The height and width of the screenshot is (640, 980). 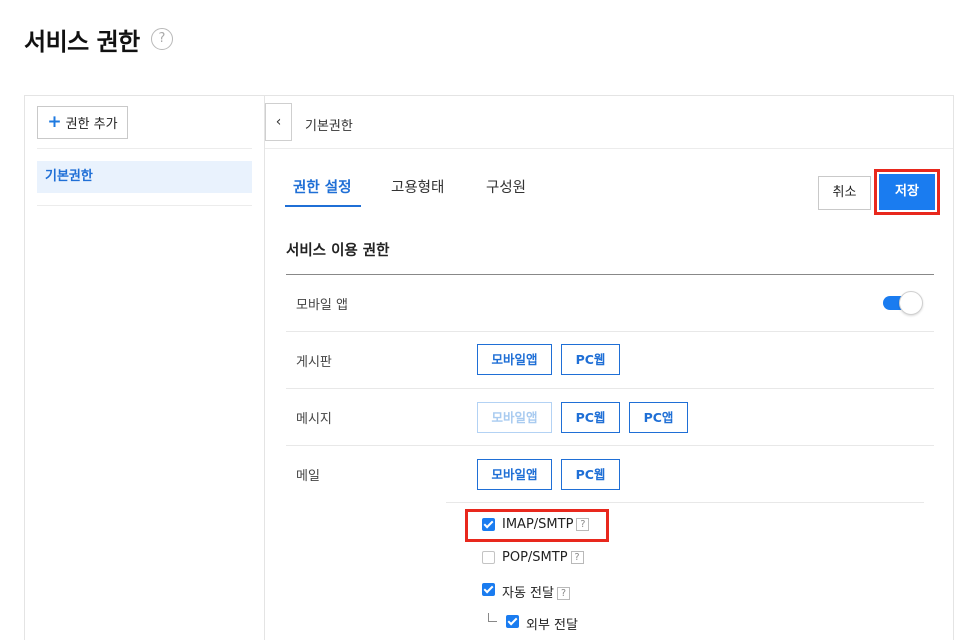 What do you see at coordinates (658, 417) in the screenshot?
I see `messenger-pc-app-chip: PC앱` at bounding box center [658, 417].